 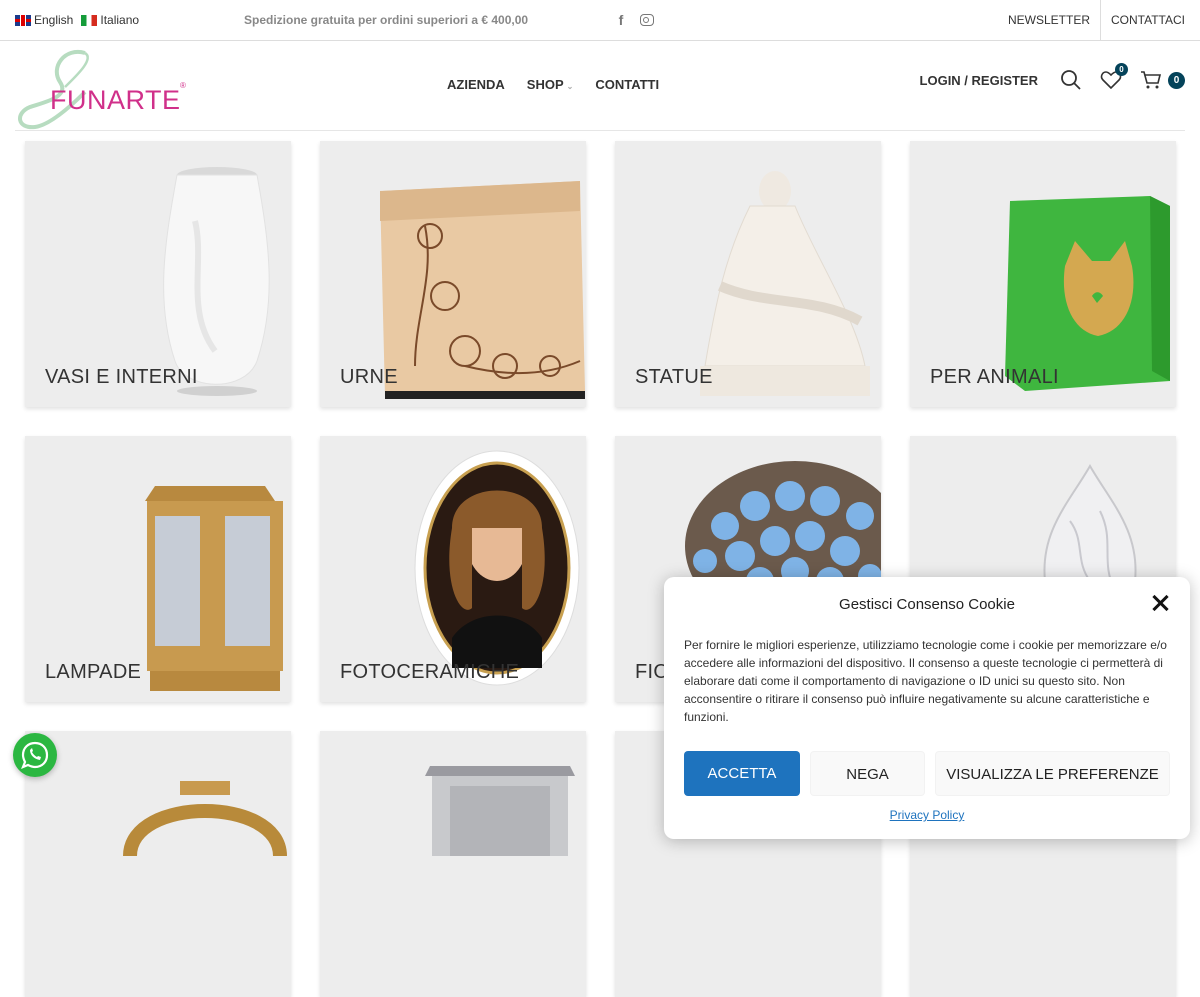 I want to click on category-card-lampade: LAMPADE, so click(x=158, y=569).